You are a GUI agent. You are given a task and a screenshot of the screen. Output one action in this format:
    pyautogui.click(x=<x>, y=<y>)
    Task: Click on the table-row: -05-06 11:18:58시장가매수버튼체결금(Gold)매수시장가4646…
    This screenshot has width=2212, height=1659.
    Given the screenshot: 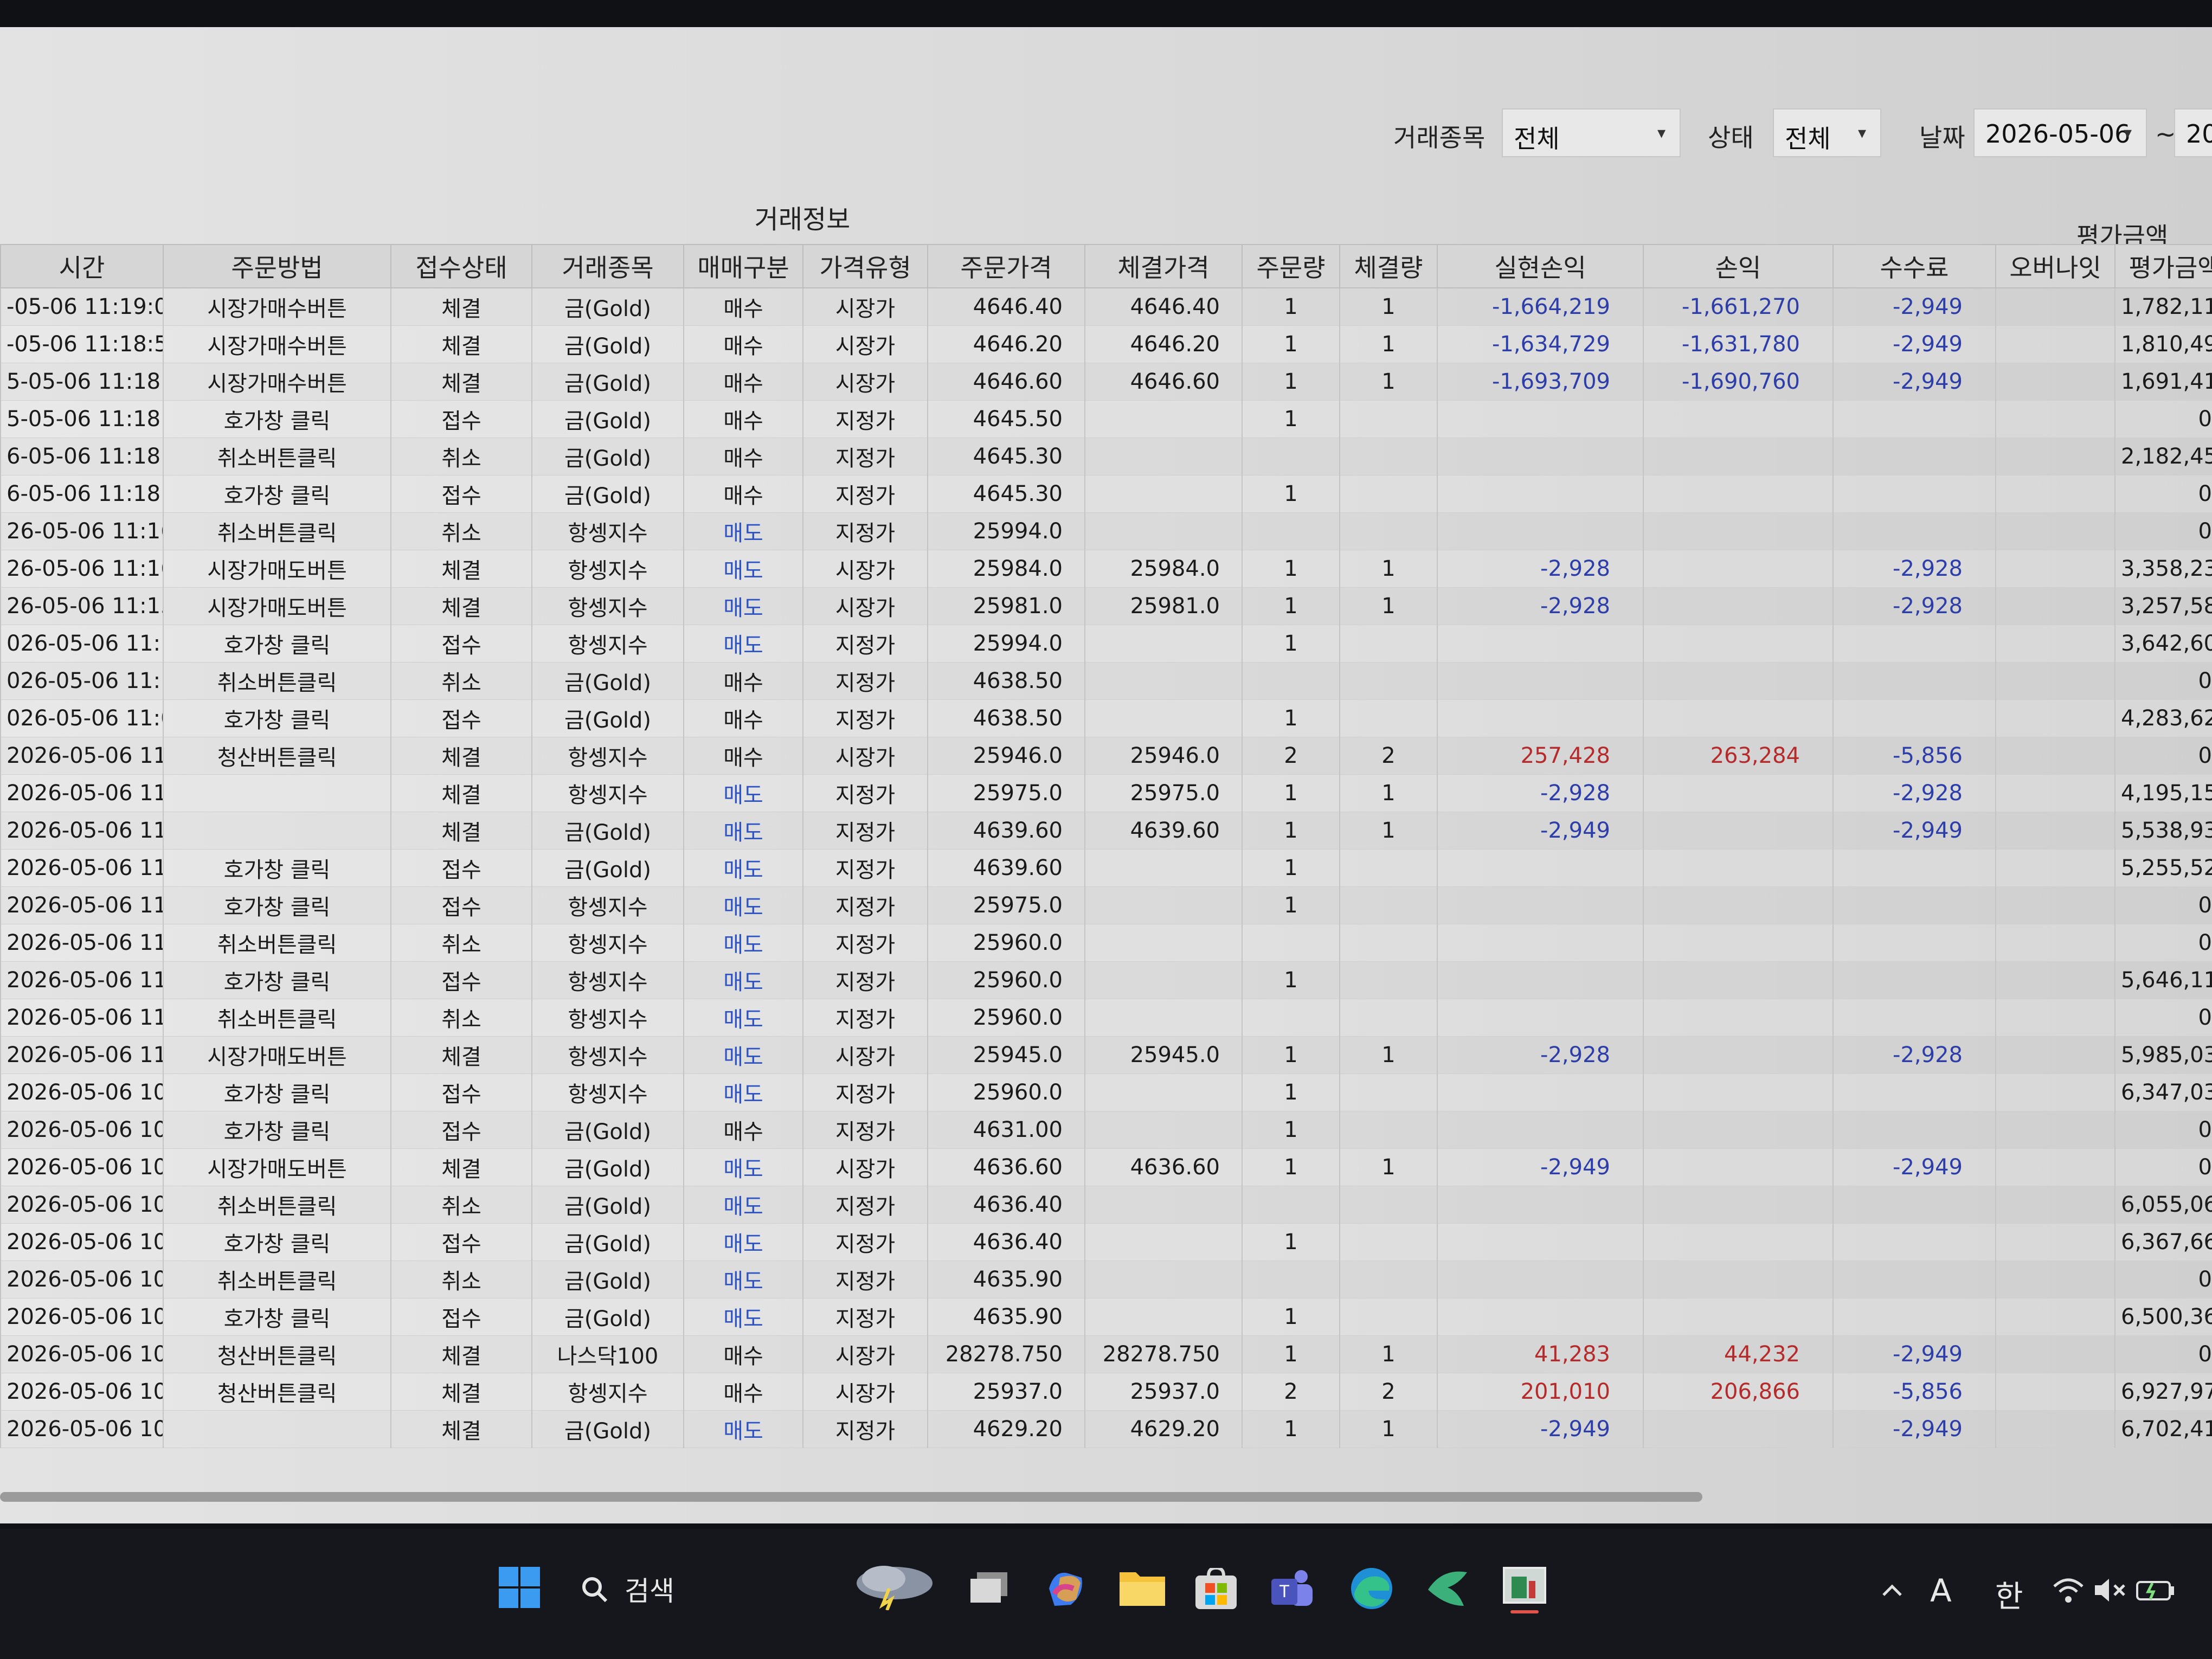 What is the action you would take?
    pyautogui.click(x=1106, y=344)
    